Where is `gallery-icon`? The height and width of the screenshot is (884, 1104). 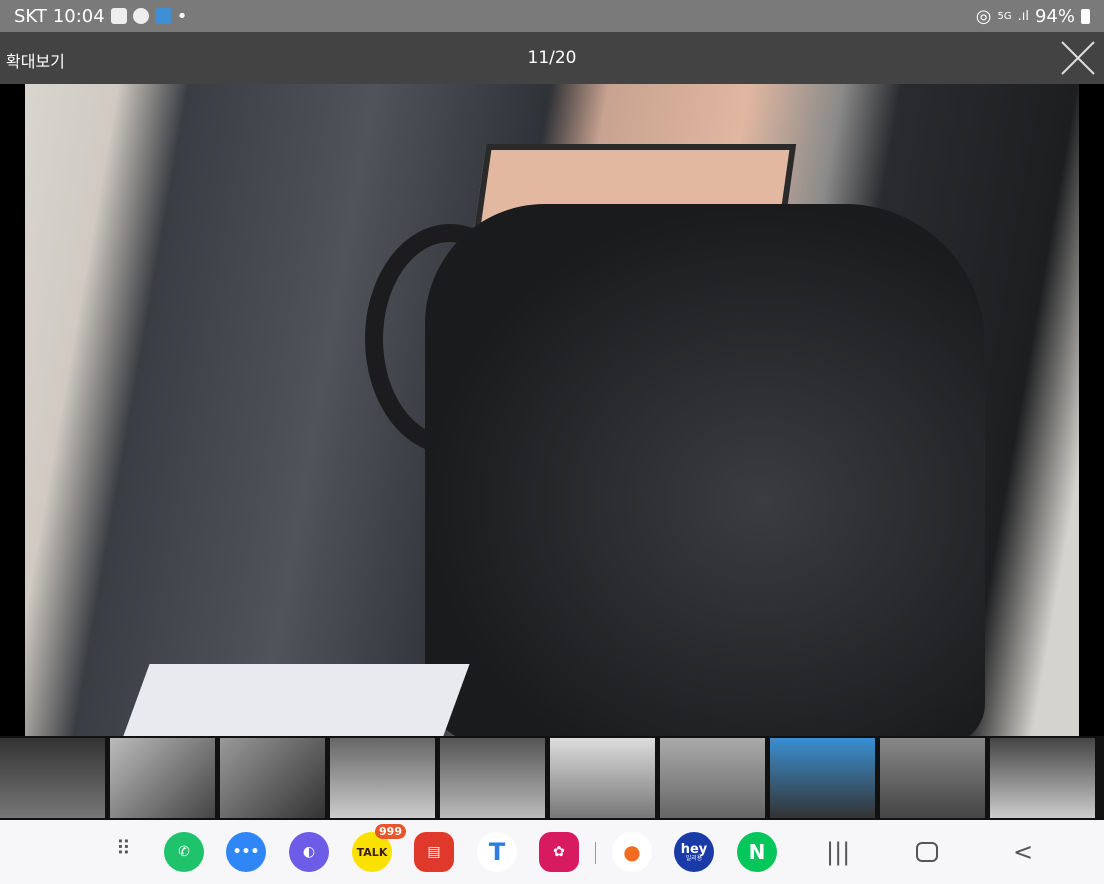 gallery-icon is located at coordinates (118, 16).